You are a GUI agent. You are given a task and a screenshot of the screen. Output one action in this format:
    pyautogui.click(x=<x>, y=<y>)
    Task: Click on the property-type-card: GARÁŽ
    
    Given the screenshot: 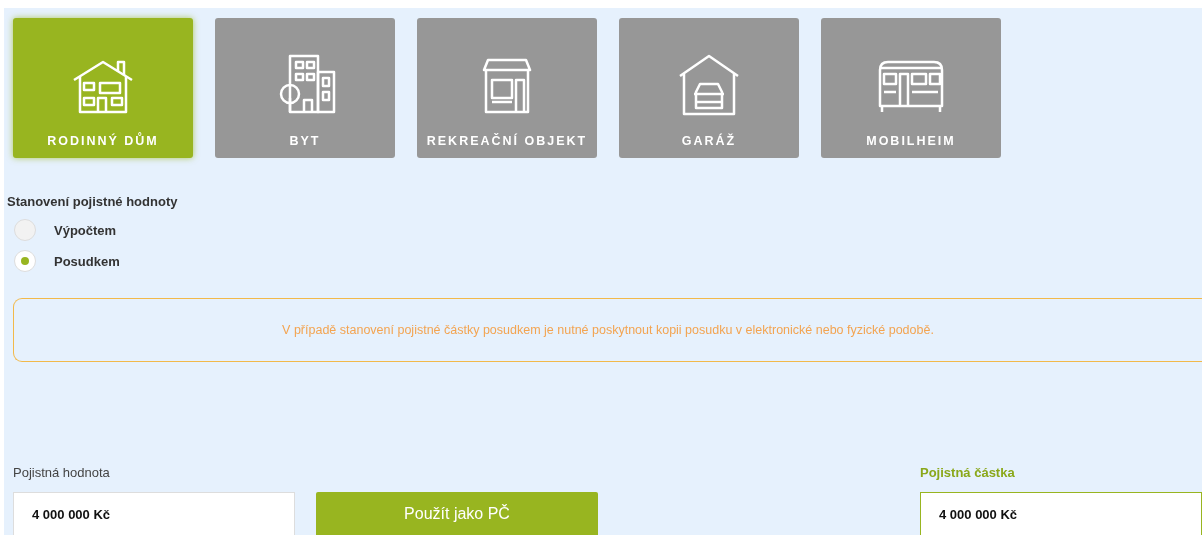 What is the action you would take?
    pyautogui.click(x=709, y=88)
    